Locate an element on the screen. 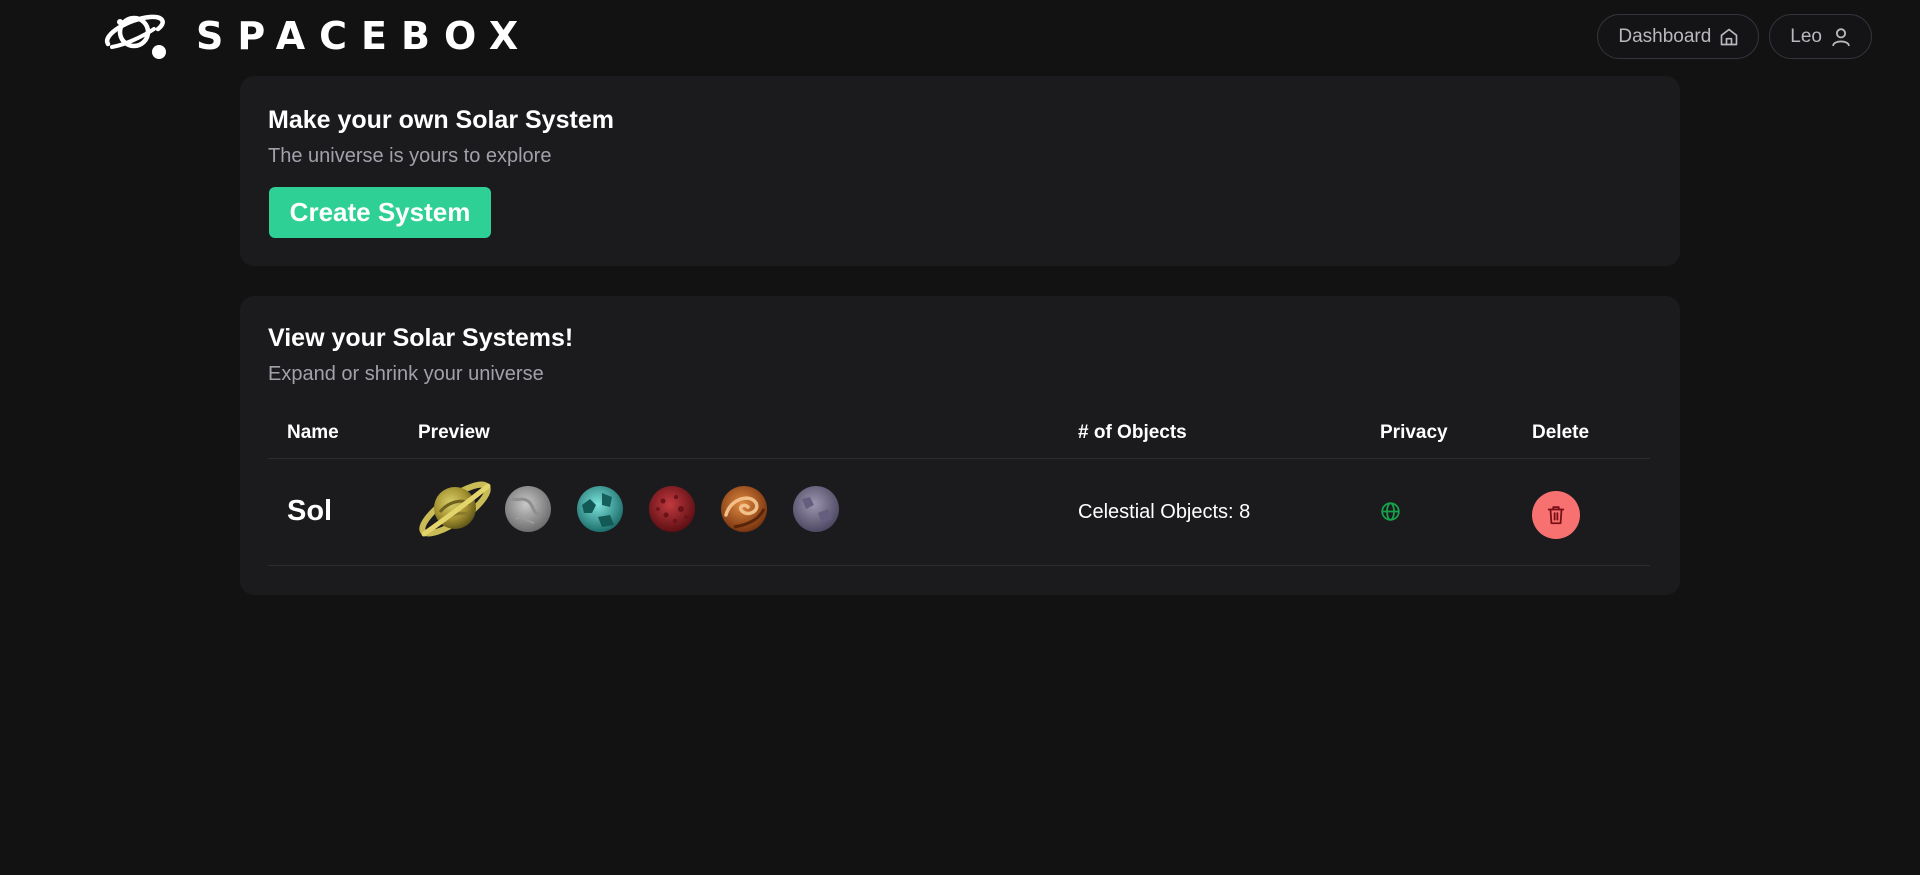 Image resolution: width=1920 pixels, height=875 pixels. globe-icon is located at coordinates (1390, 511).